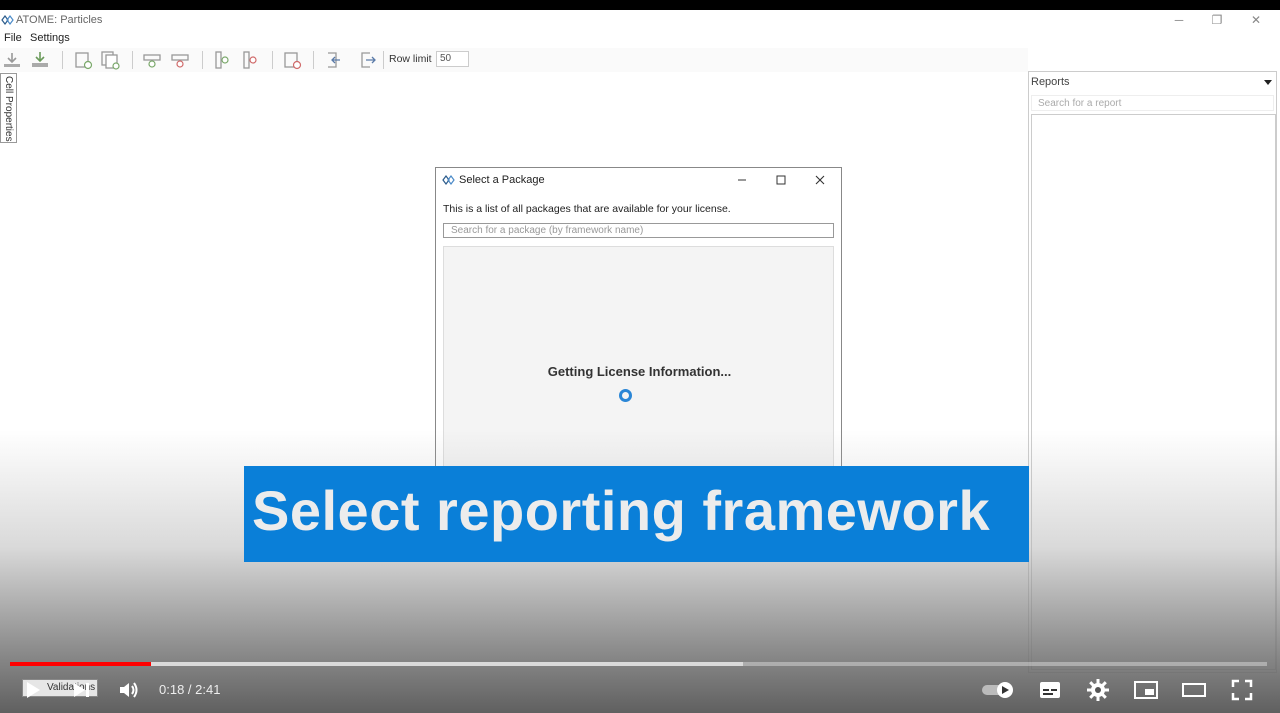  What do you see at coordinates (82, 690) in the screenshot?
I see `next-icon` at bounding box center [82, 690].